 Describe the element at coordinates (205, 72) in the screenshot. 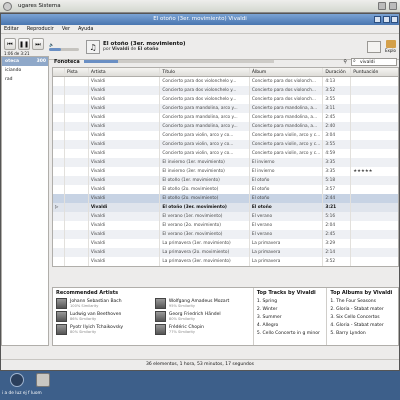

I see `column-header: Título` at that location.